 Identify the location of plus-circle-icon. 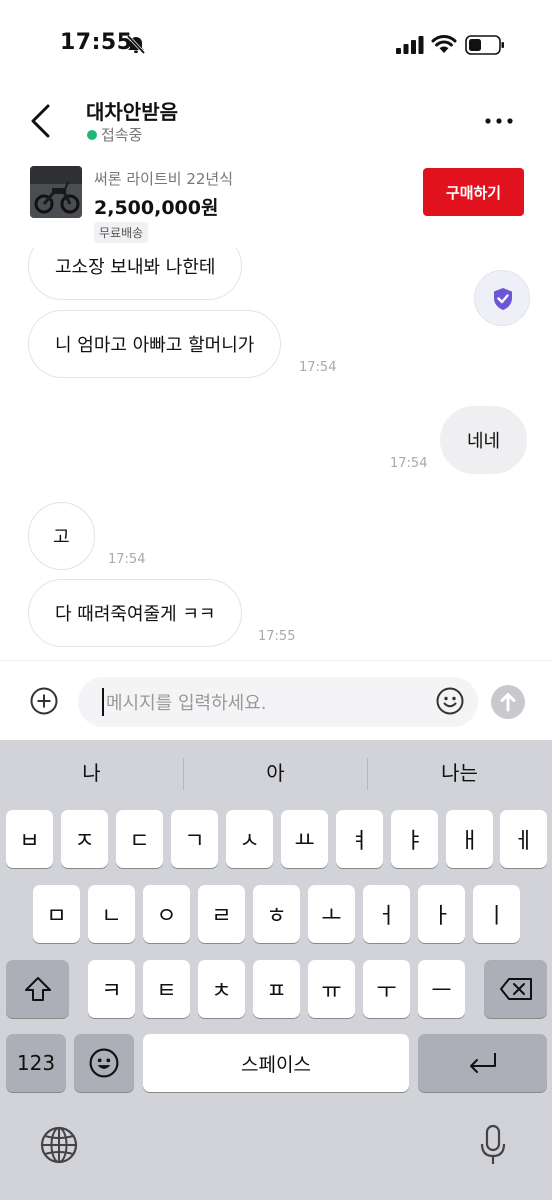
(44, 701).